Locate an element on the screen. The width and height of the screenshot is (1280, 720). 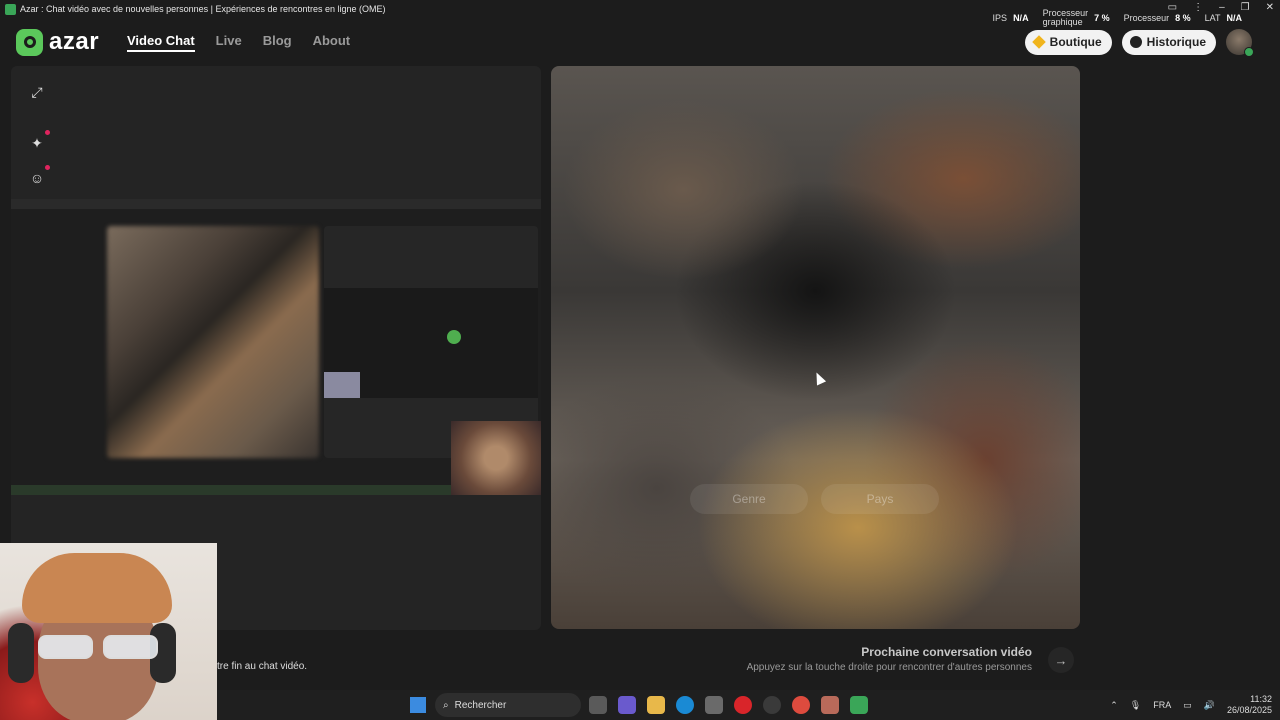
azar-logo: azar is located at coordinates (57, 42).